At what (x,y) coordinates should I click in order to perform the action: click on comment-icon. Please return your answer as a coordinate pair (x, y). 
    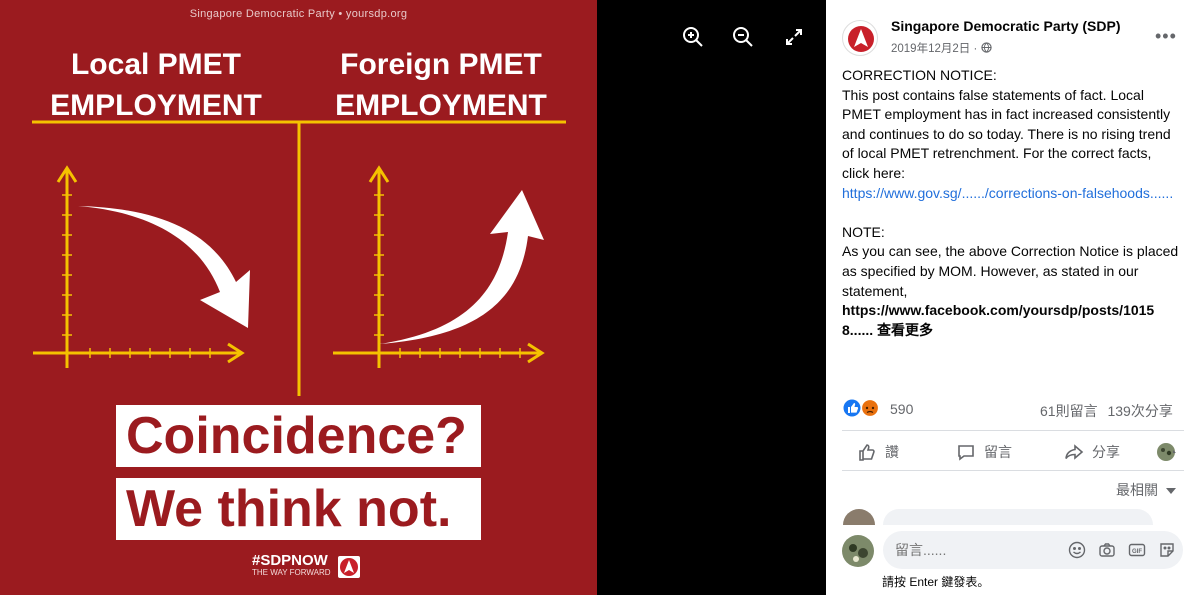
    Looking at the image, I should click on (966, 453).